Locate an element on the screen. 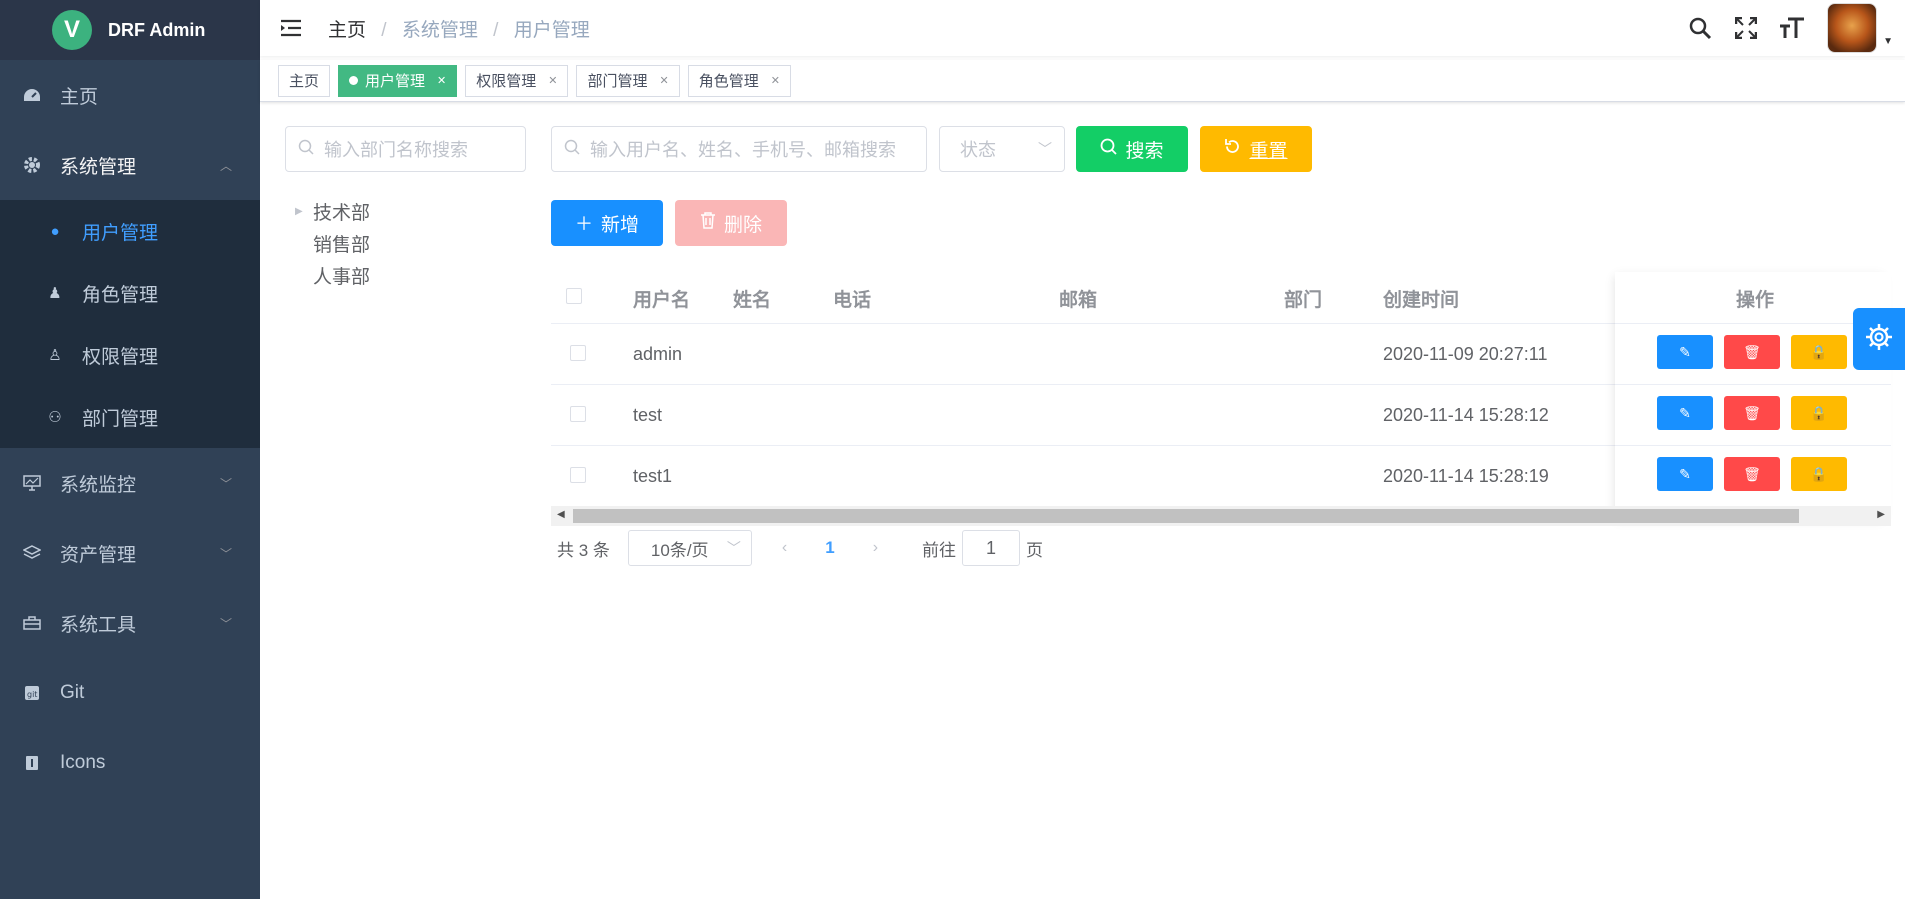 The width and height of the screenshot is (1905, 899). sidebar-item-icons: Icons is located at coordinates (130, 763).